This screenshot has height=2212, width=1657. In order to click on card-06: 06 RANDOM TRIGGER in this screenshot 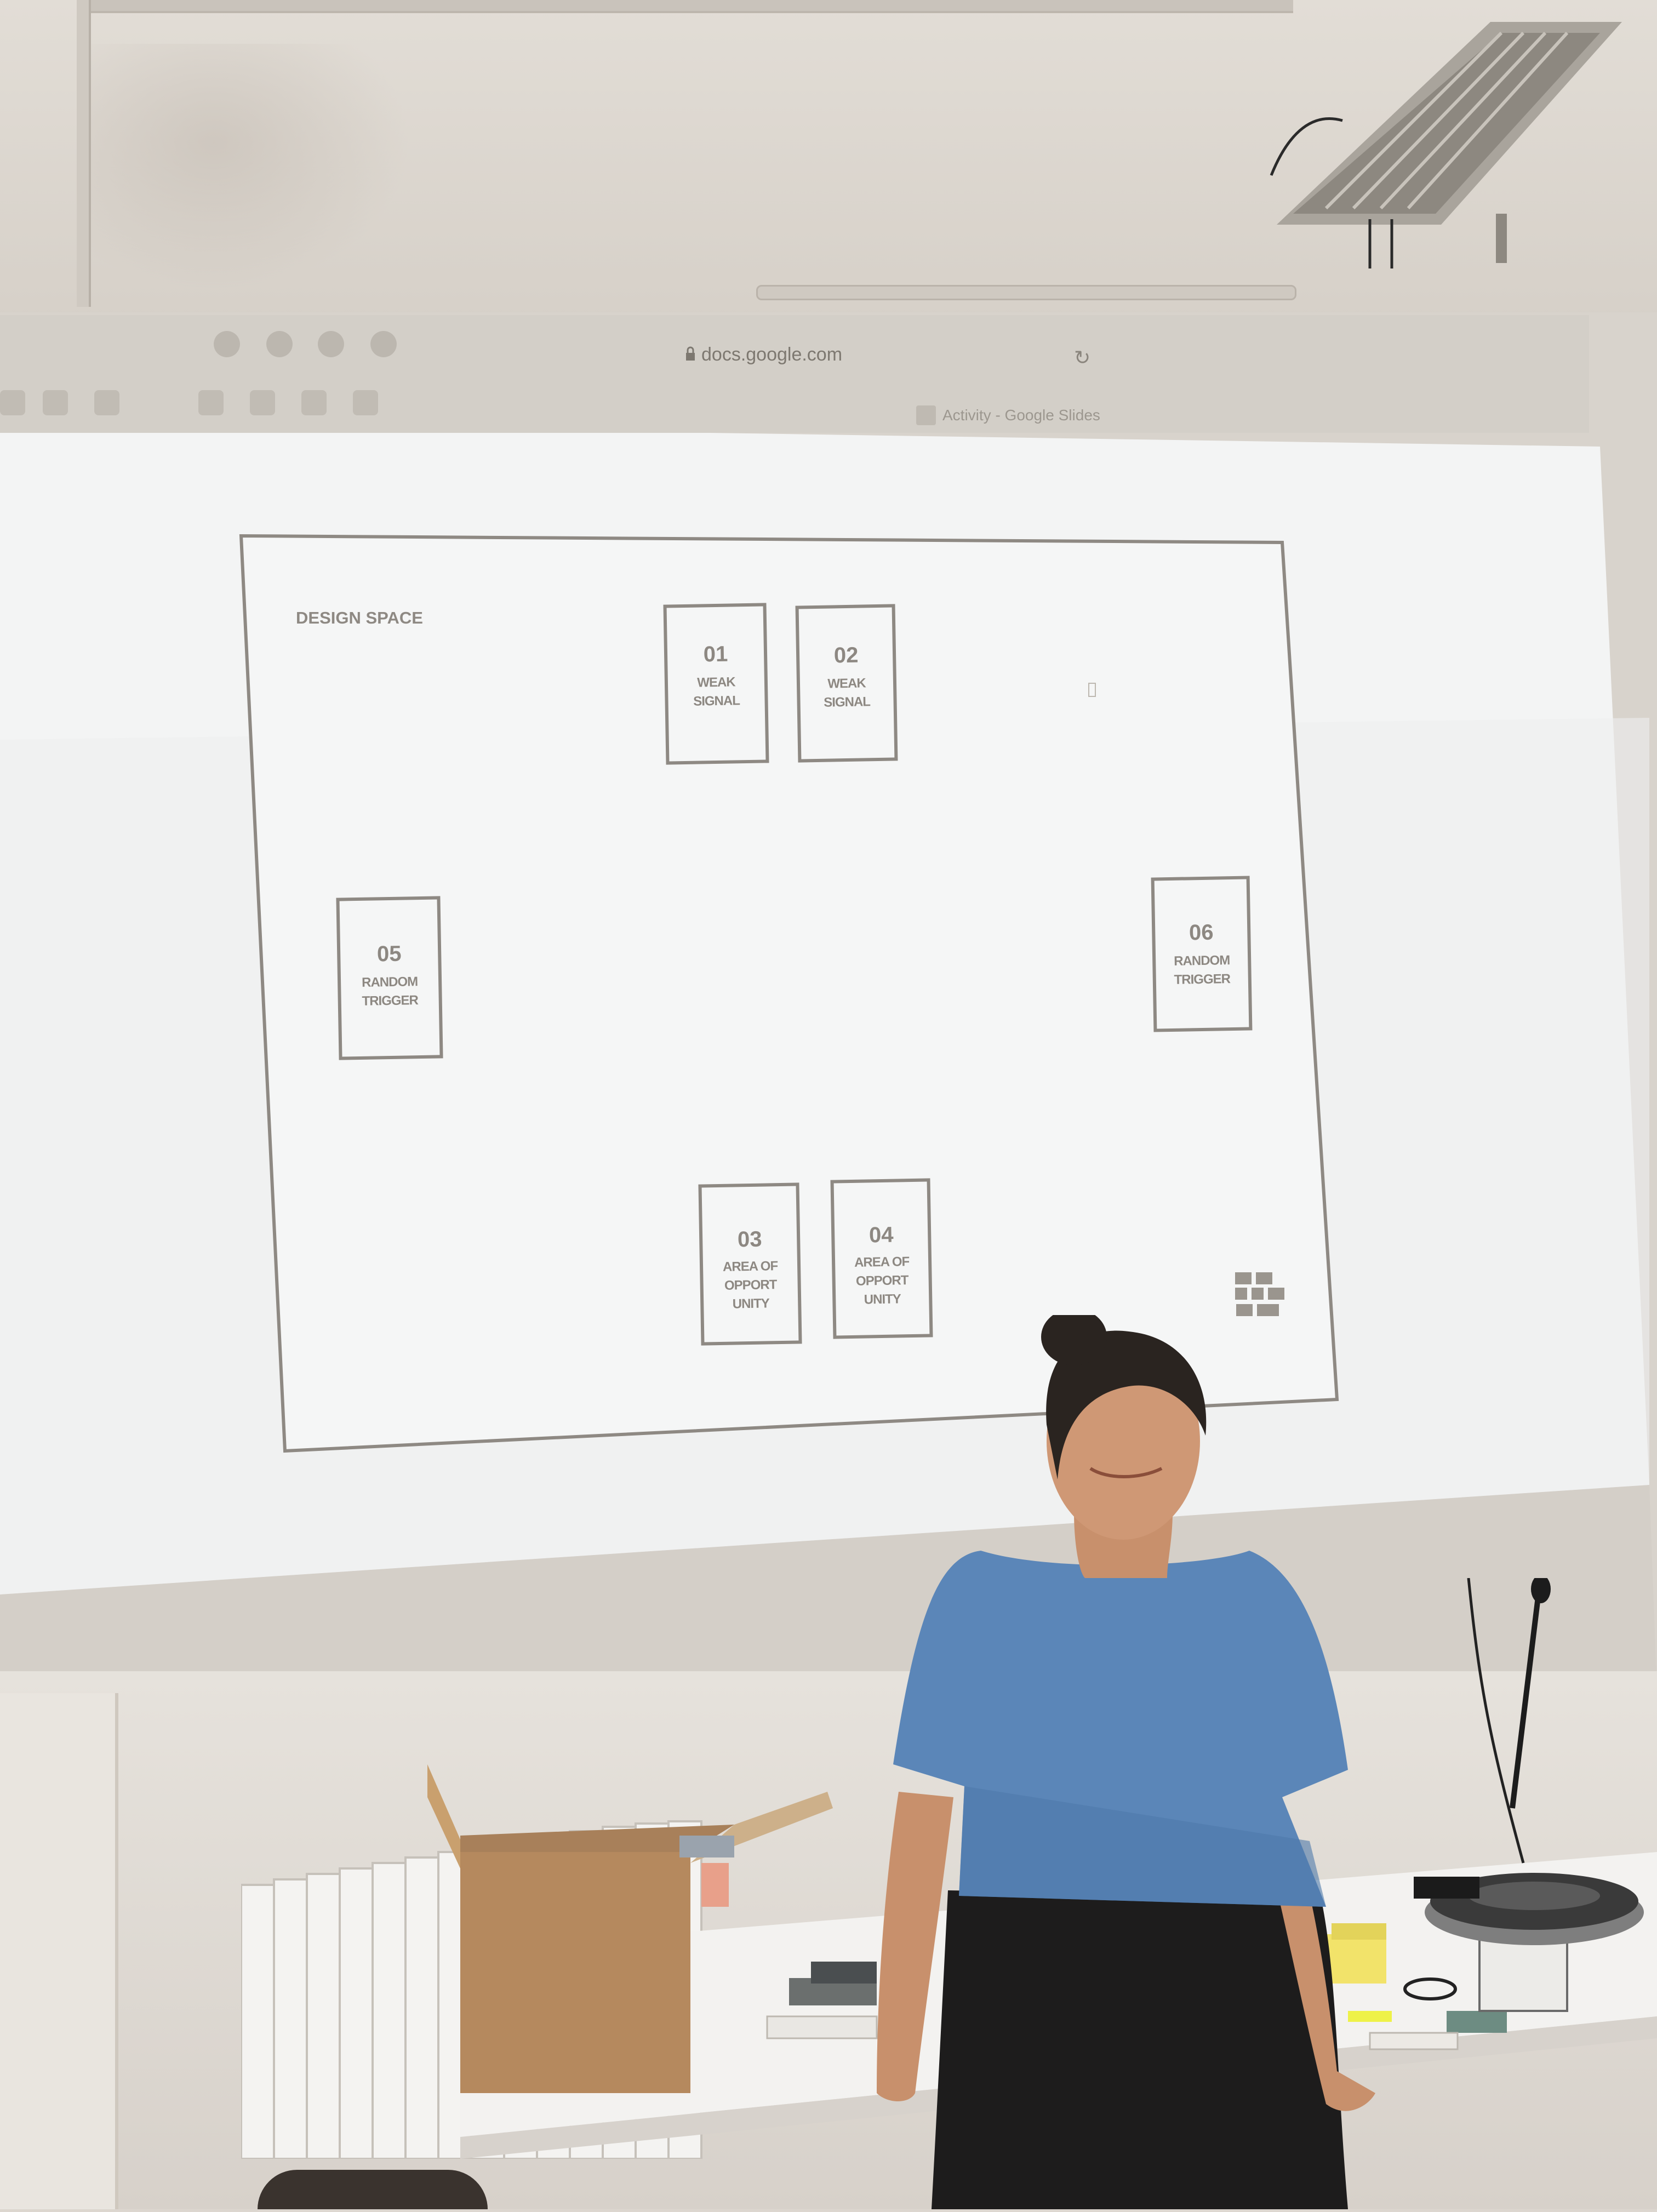, I will do `click(1202, 954)`.